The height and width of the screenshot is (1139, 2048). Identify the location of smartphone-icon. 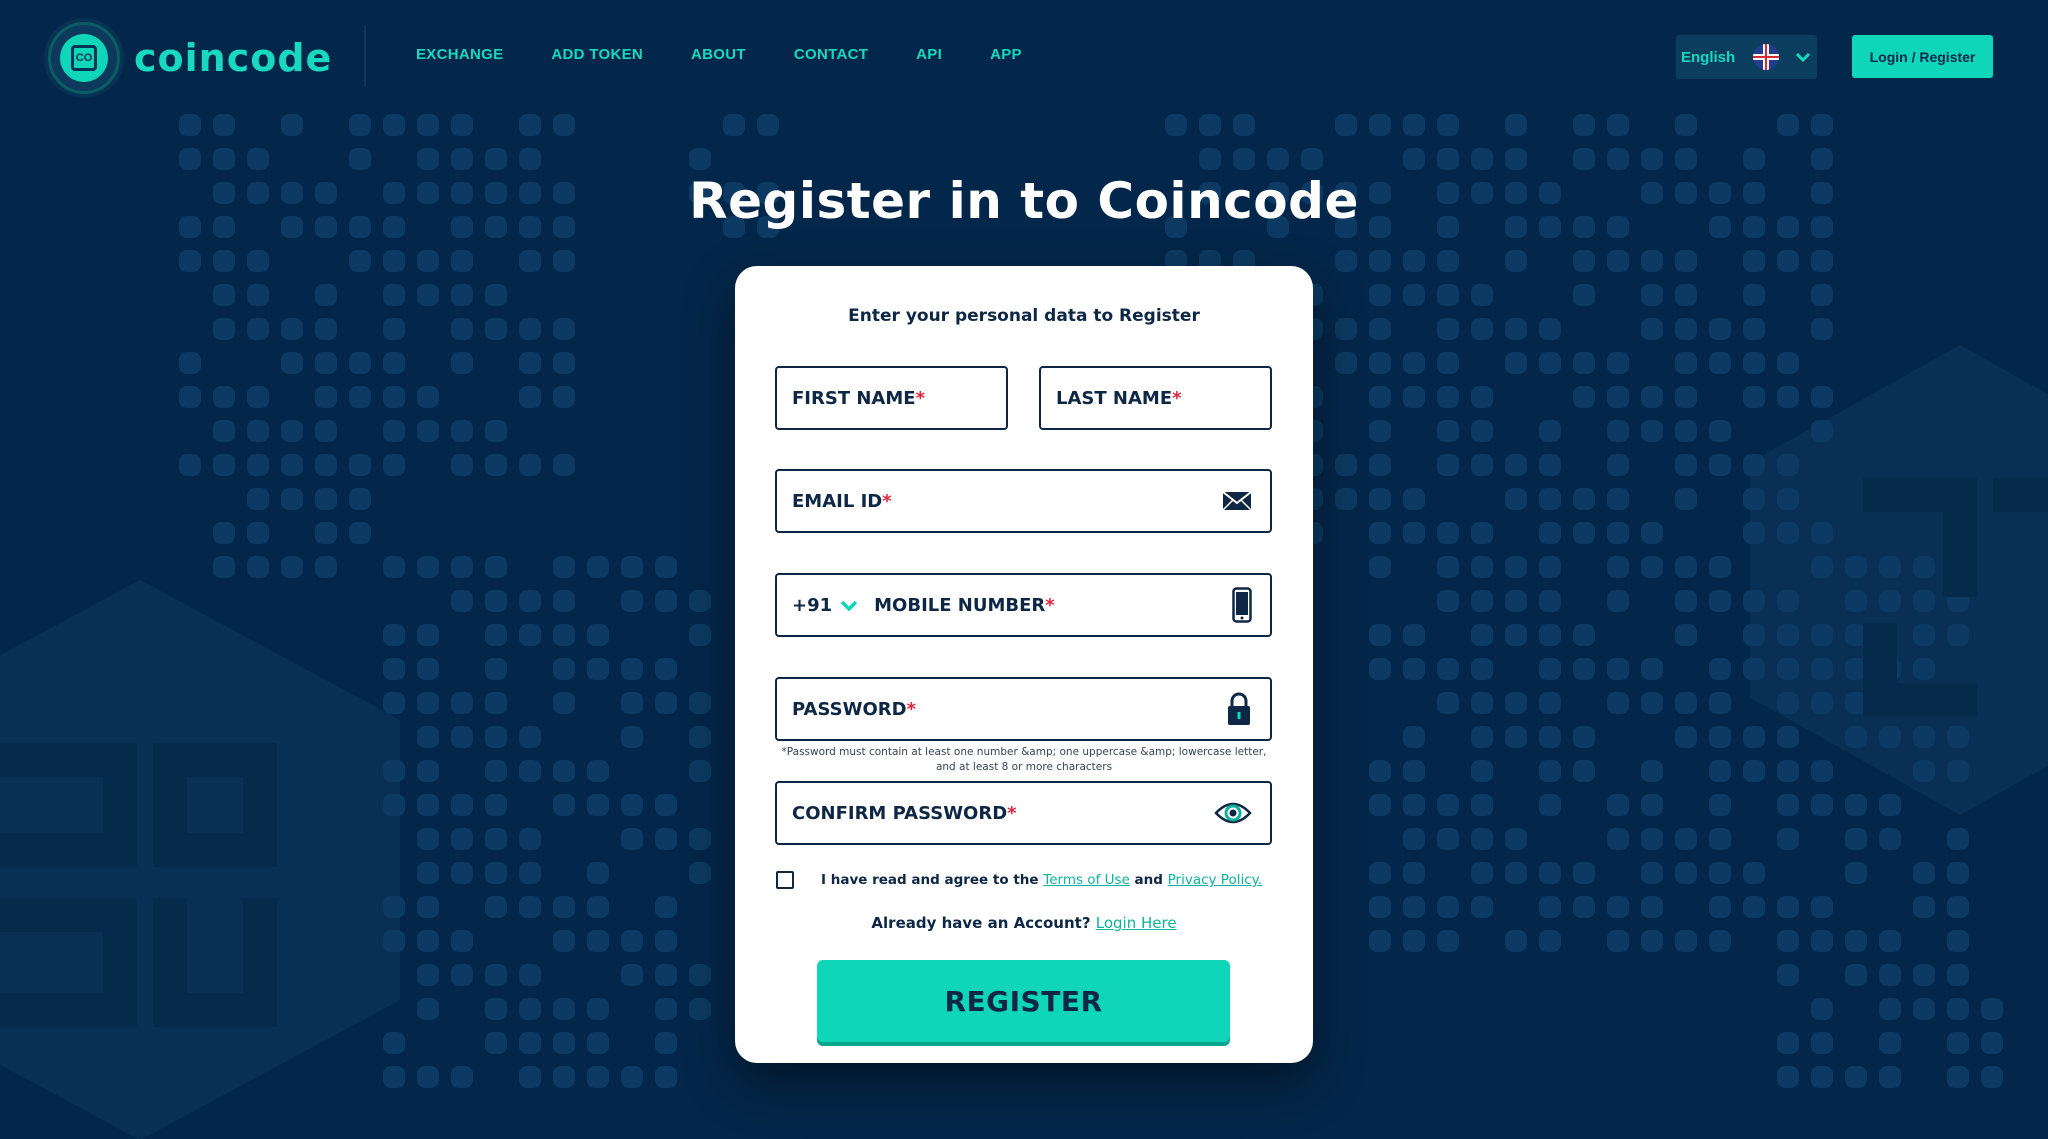
(1242, 605).